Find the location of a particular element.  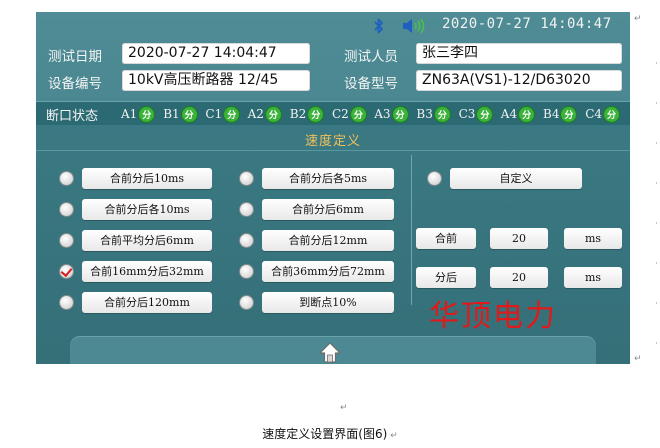

breaker-b3: B3 分 is located at coordinates (433, 114).